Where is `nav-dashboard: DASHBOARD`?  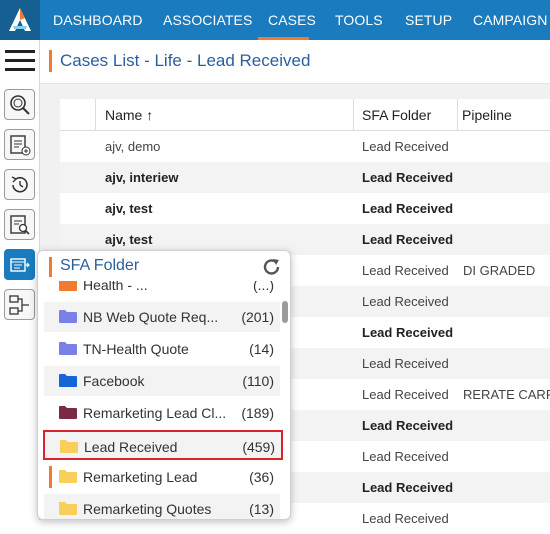 nav-dashboard: DASHBOARD is located at coordinates (98, 20).